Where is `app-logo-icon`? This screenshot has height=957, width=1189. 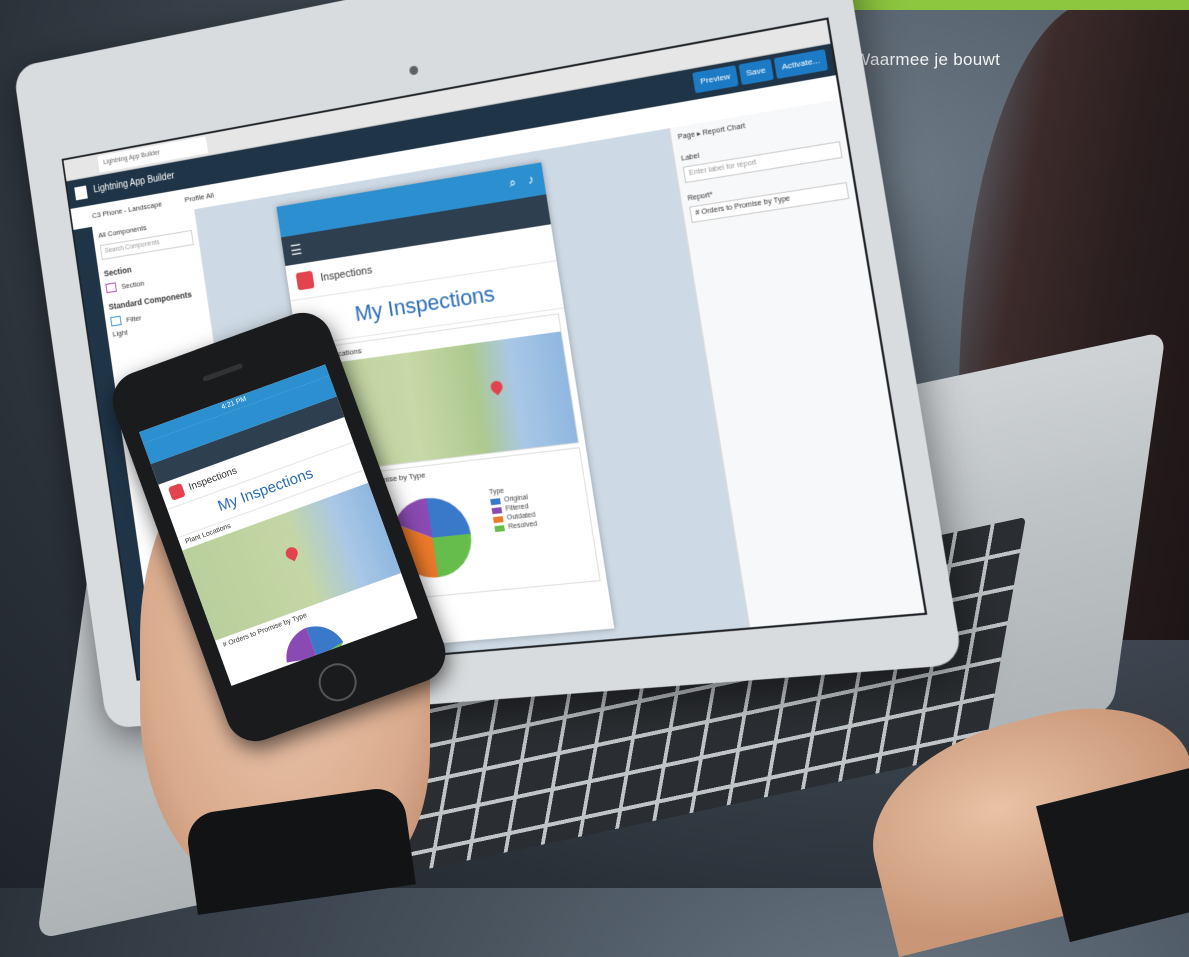 app-logo-icon is located at coordinates (81, 193).